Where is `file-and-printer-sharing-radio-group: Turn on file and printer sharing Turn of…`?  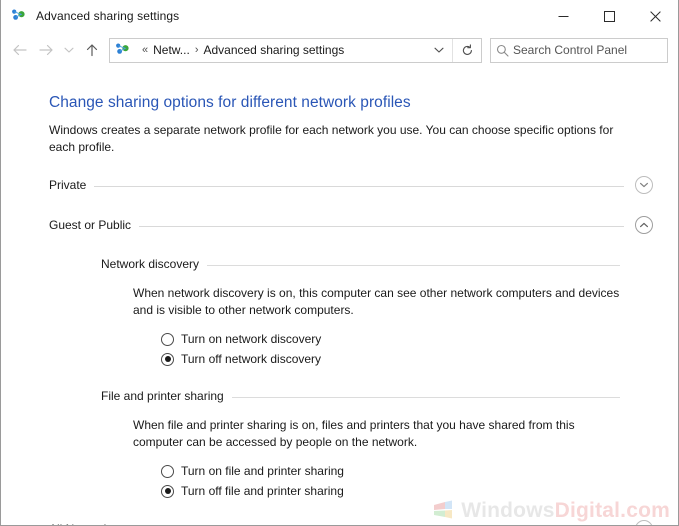 file-and-printer-sharing-radio-group: Turn on file and printer sharing Turn of… is located at coordinates (390, 481).